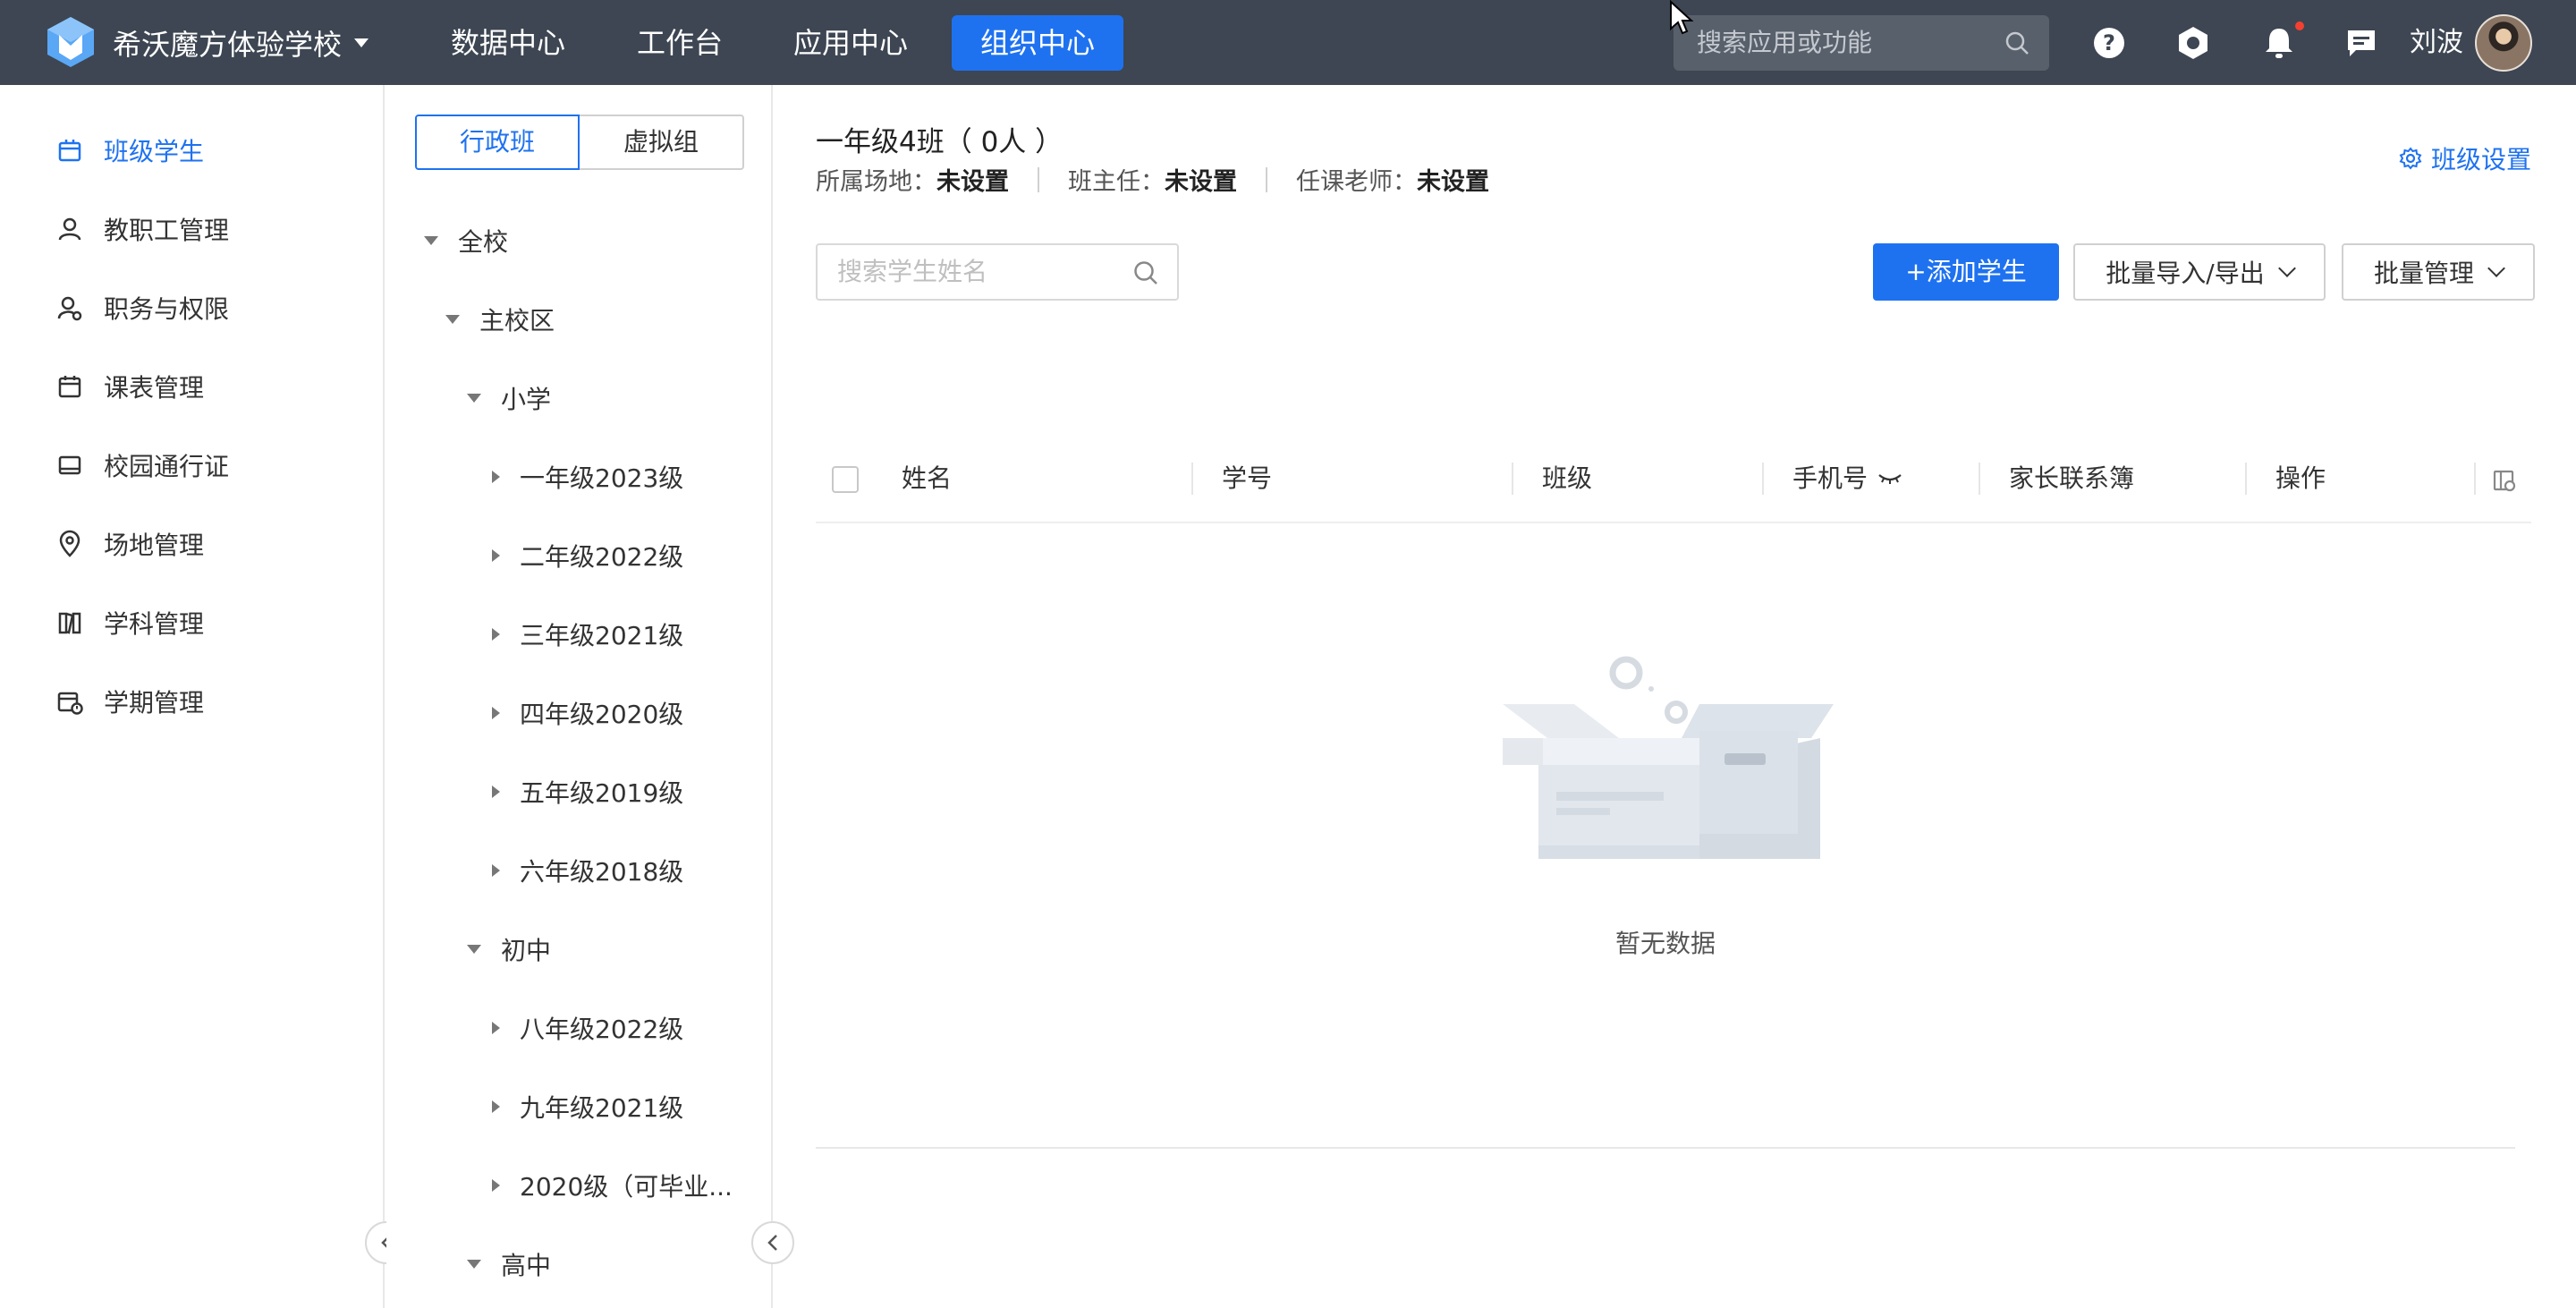 The image size is (2576, 1308). I want to click on sidebar-item-subjects: 学科管理, so click(129, 623).